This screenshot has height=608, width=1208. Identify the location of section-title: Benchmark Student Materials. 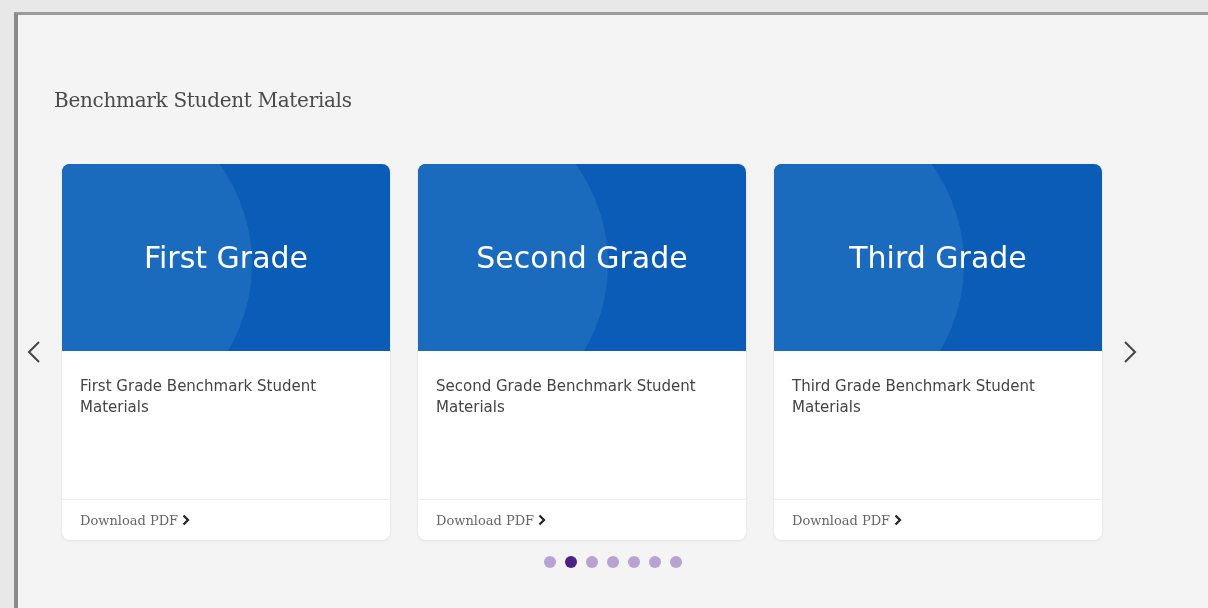
(203, 100).